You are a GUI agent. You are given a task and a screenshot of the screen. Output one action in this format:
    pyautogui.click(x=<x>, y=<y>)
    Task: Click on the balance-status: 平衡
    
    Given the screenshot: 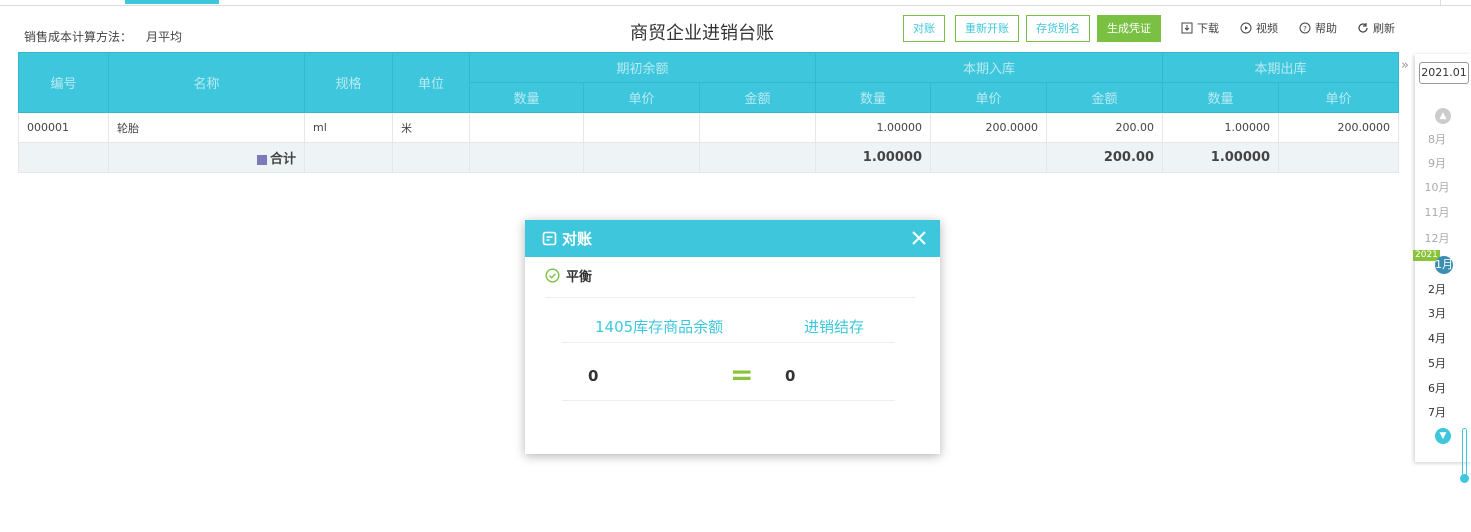 What is the action you would take?
    pyautogui.click(x=568, y=275)
    